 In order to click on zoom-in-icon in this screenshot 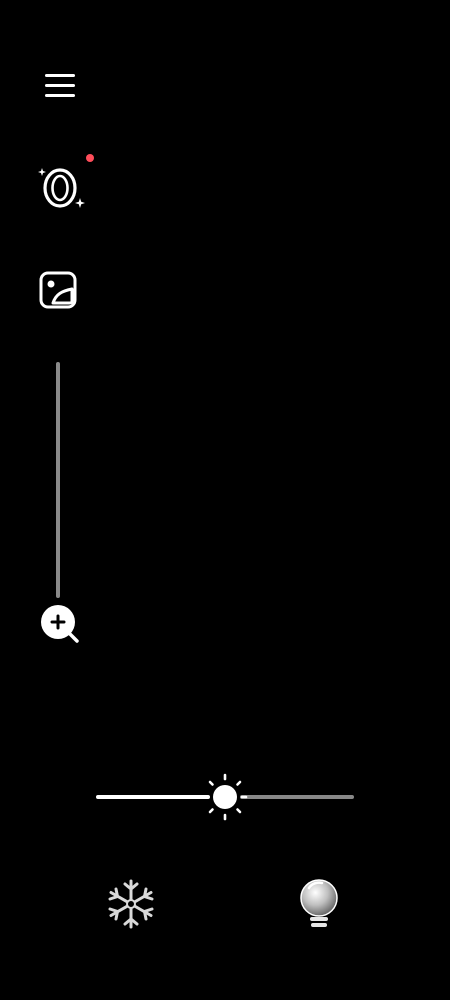, I will do `click(60, 624)`.